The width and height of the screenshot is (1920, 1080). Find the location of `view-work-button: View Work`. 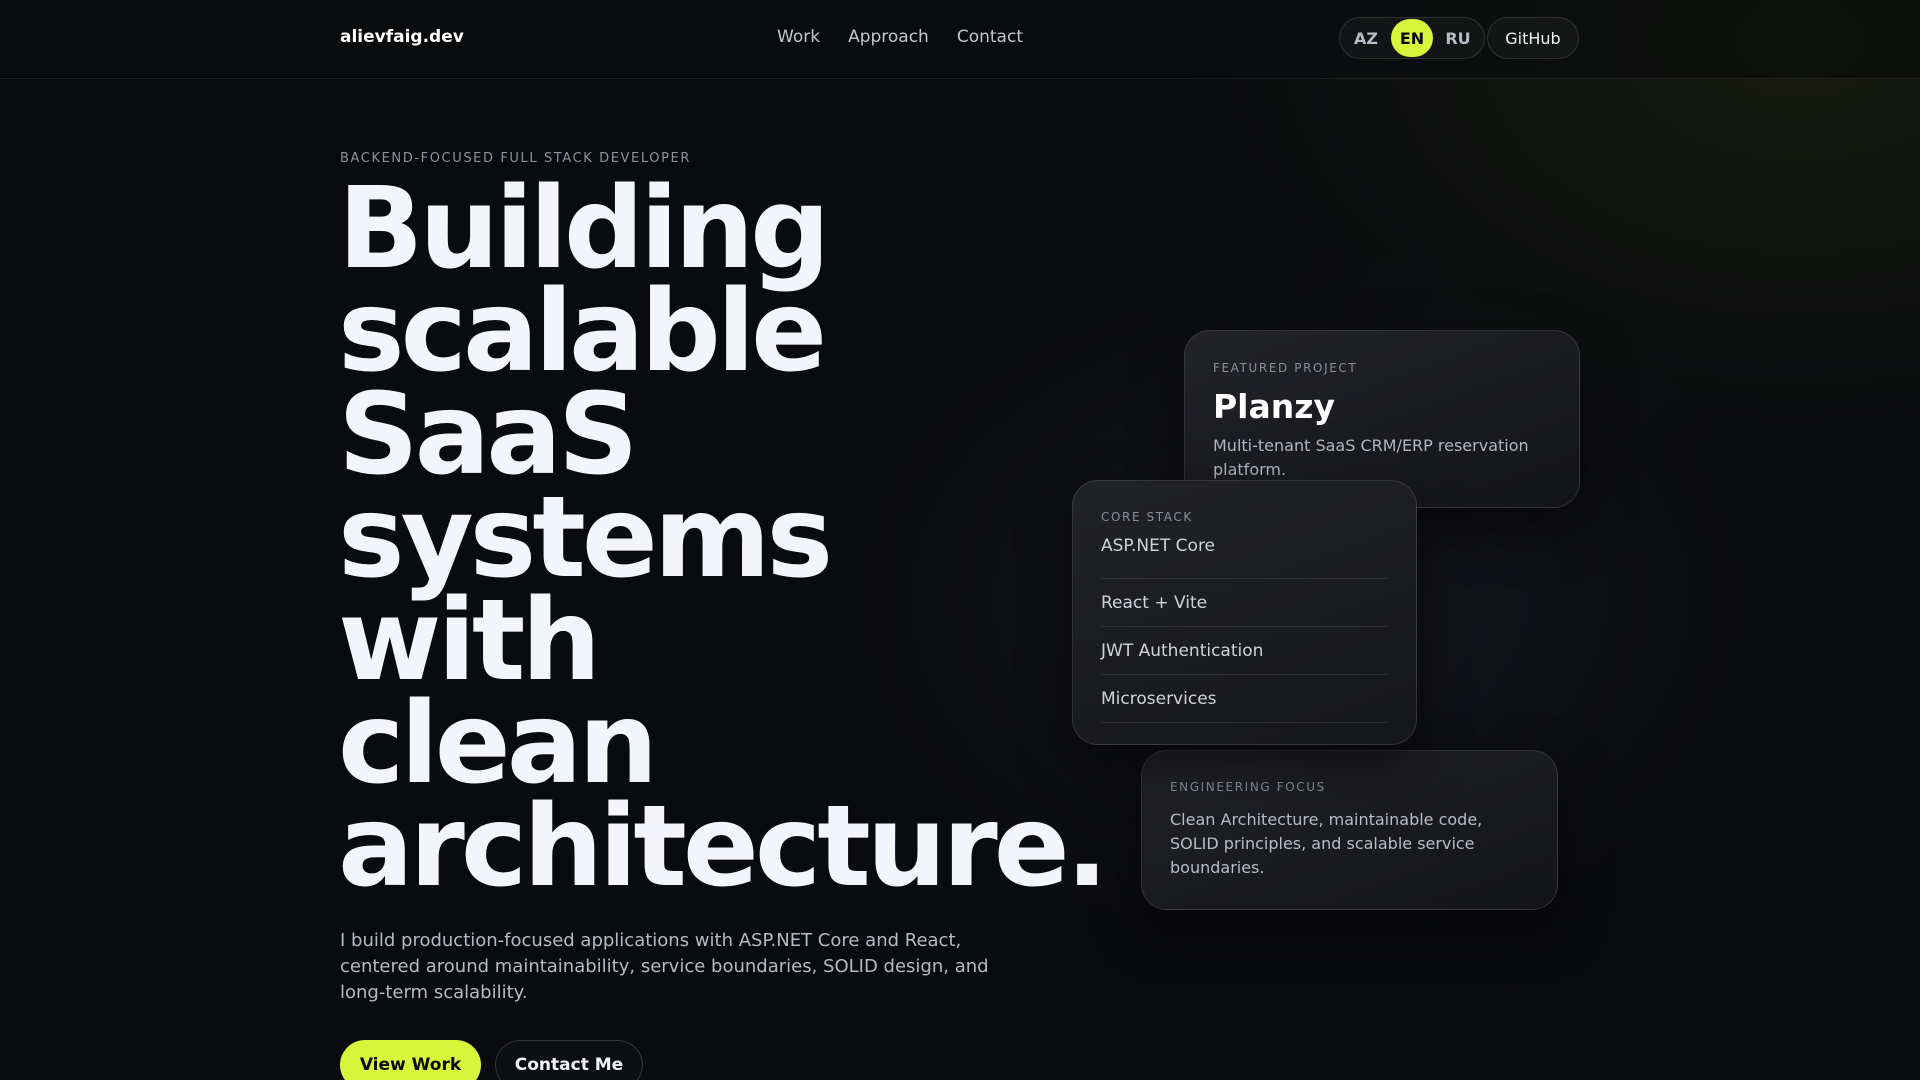

view-work-button: View Work is located at coordinates (410, 1060).